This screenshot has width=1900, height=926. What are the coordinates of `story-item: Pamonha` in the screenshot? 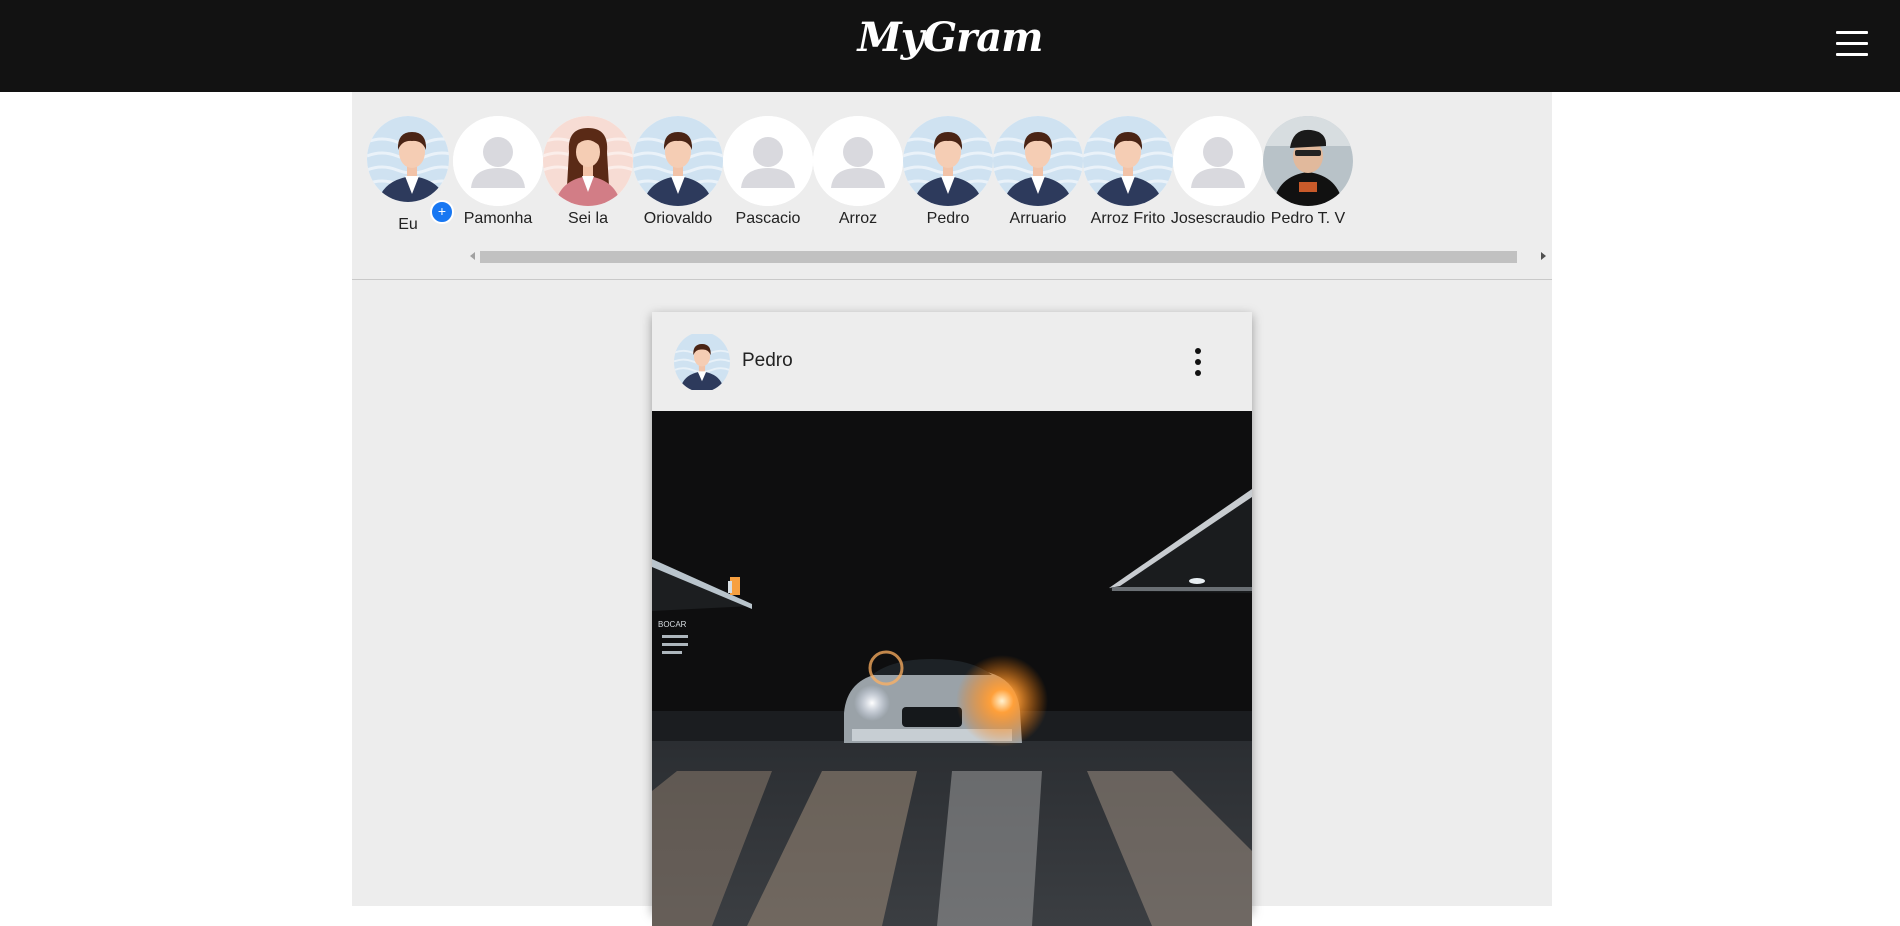 It's located at (498, 172).